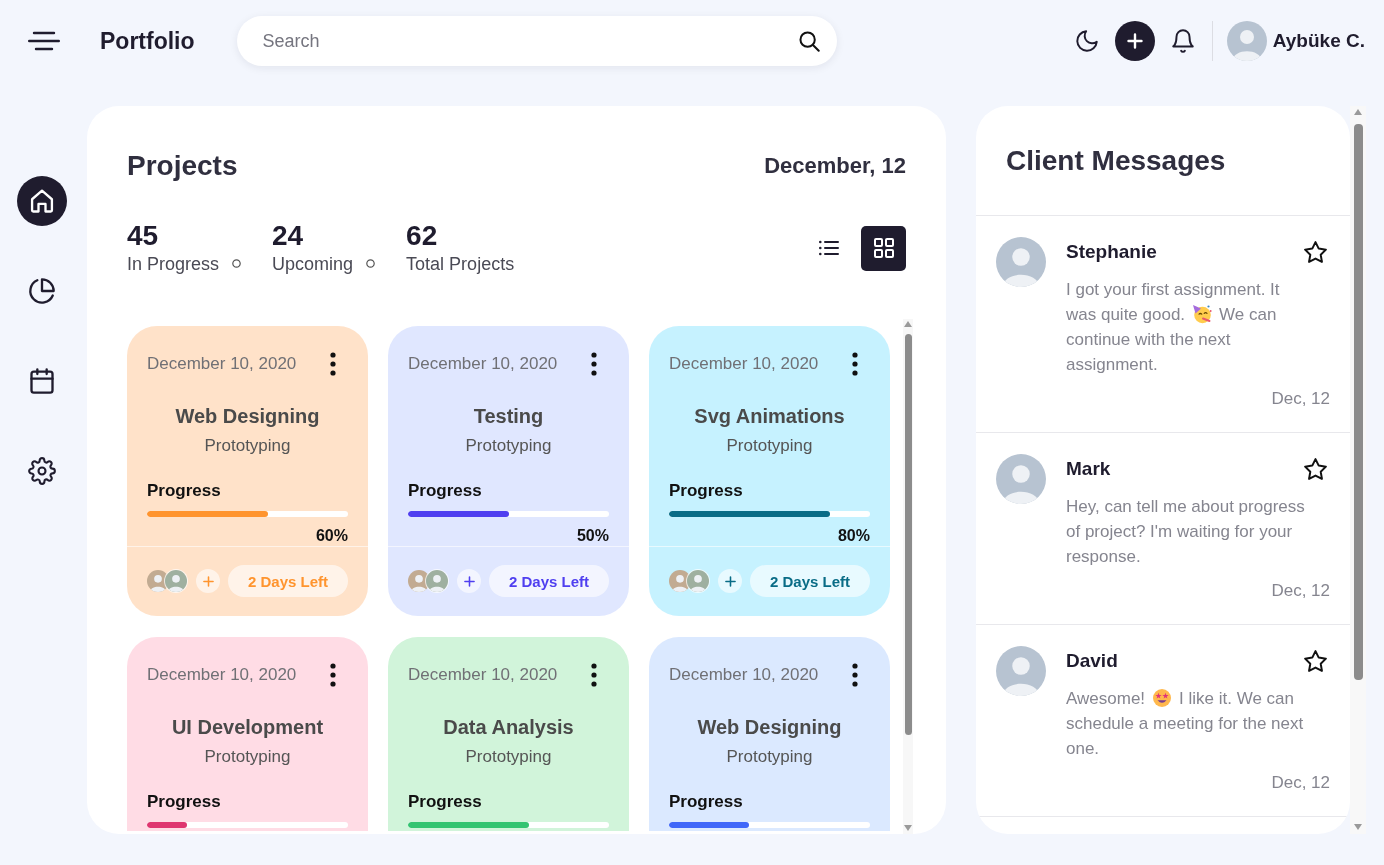 This screenshot has height=865, width=1384. I want to click on panel-title: Client Messages, so click(1116, 160).